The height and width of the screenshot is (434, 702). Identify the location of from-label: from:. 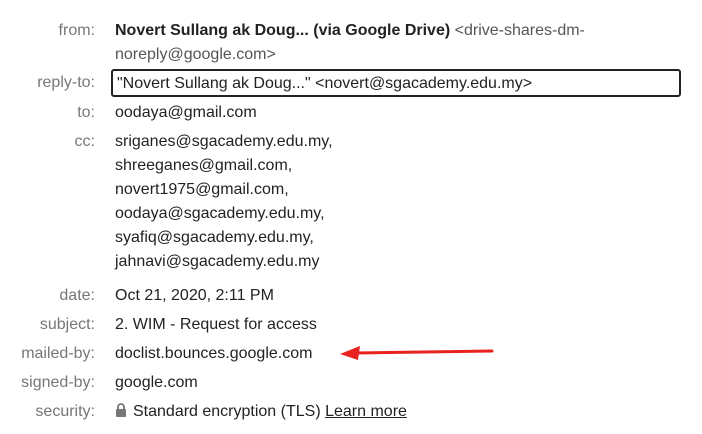
(76, 30).